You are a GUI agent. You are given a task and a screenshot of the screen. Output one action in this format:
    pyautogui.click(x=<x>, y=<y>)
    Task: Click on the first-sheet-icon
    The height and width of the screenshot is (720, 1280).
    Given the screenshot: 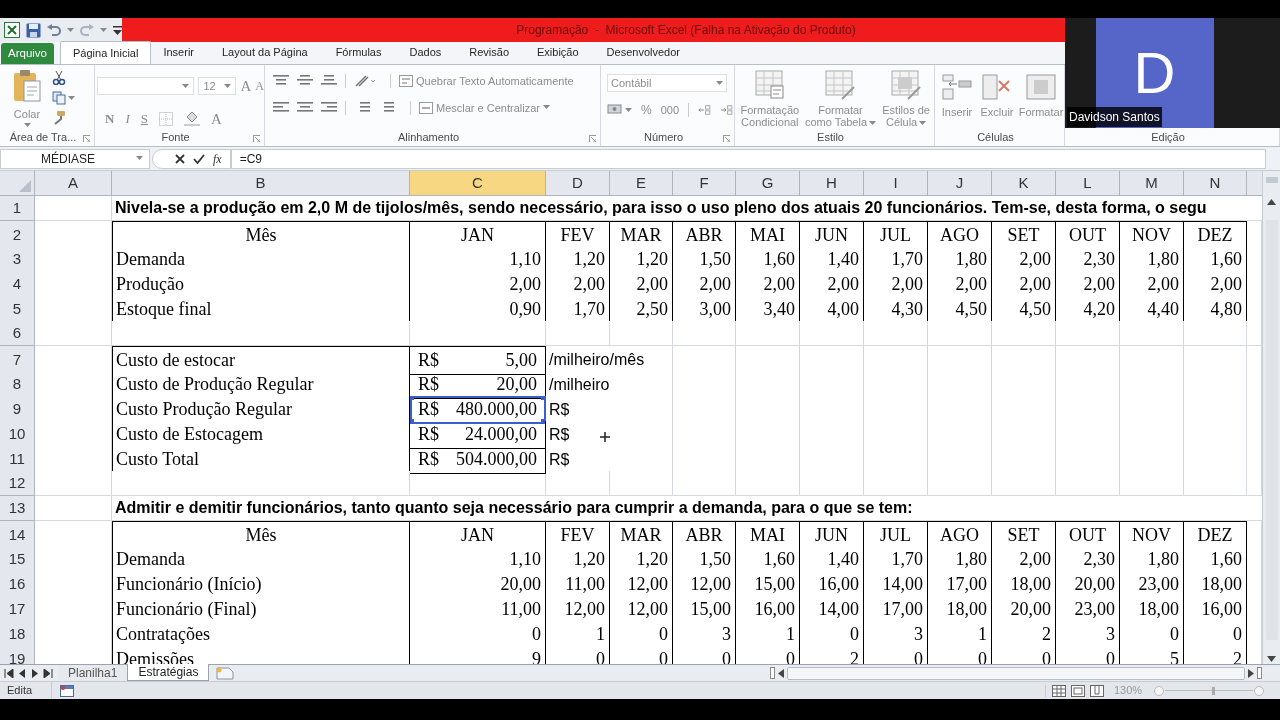 What is the action you would take?
    pyautogui.click(x=9, y=673)
    